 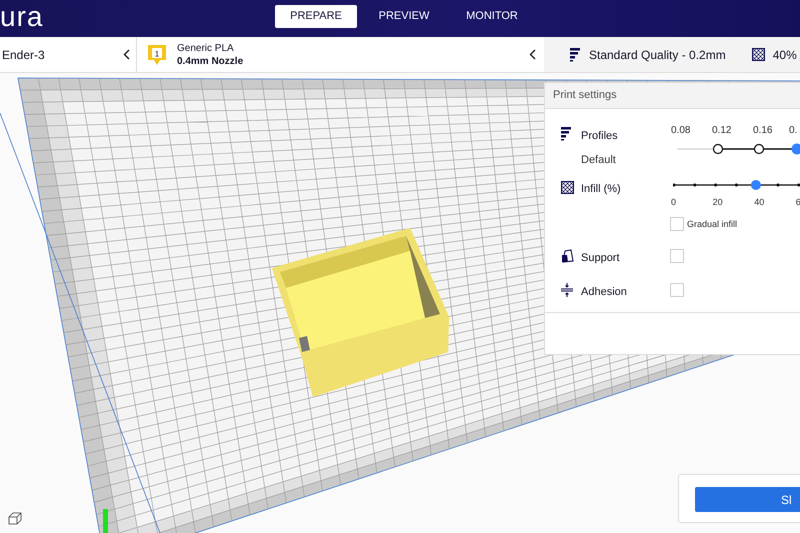 What do you see at coordinates (784, 55) in the screenshot?
I see `infill-percentage: 40%` at bounding box center [784, 55].